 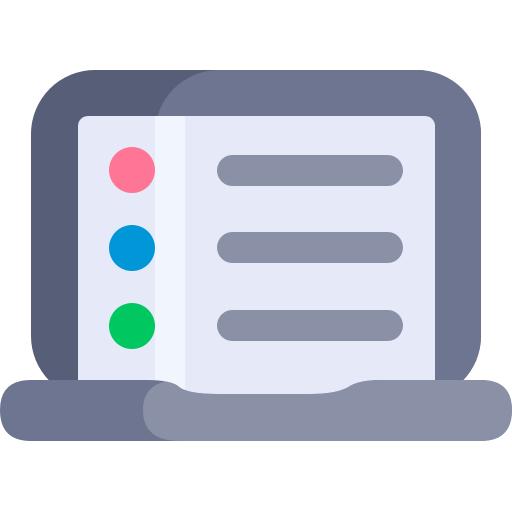 What do you see at coordinates (170, 256) in the screenshot?
I see `screen-highlight` at bounding box center [170, 256].